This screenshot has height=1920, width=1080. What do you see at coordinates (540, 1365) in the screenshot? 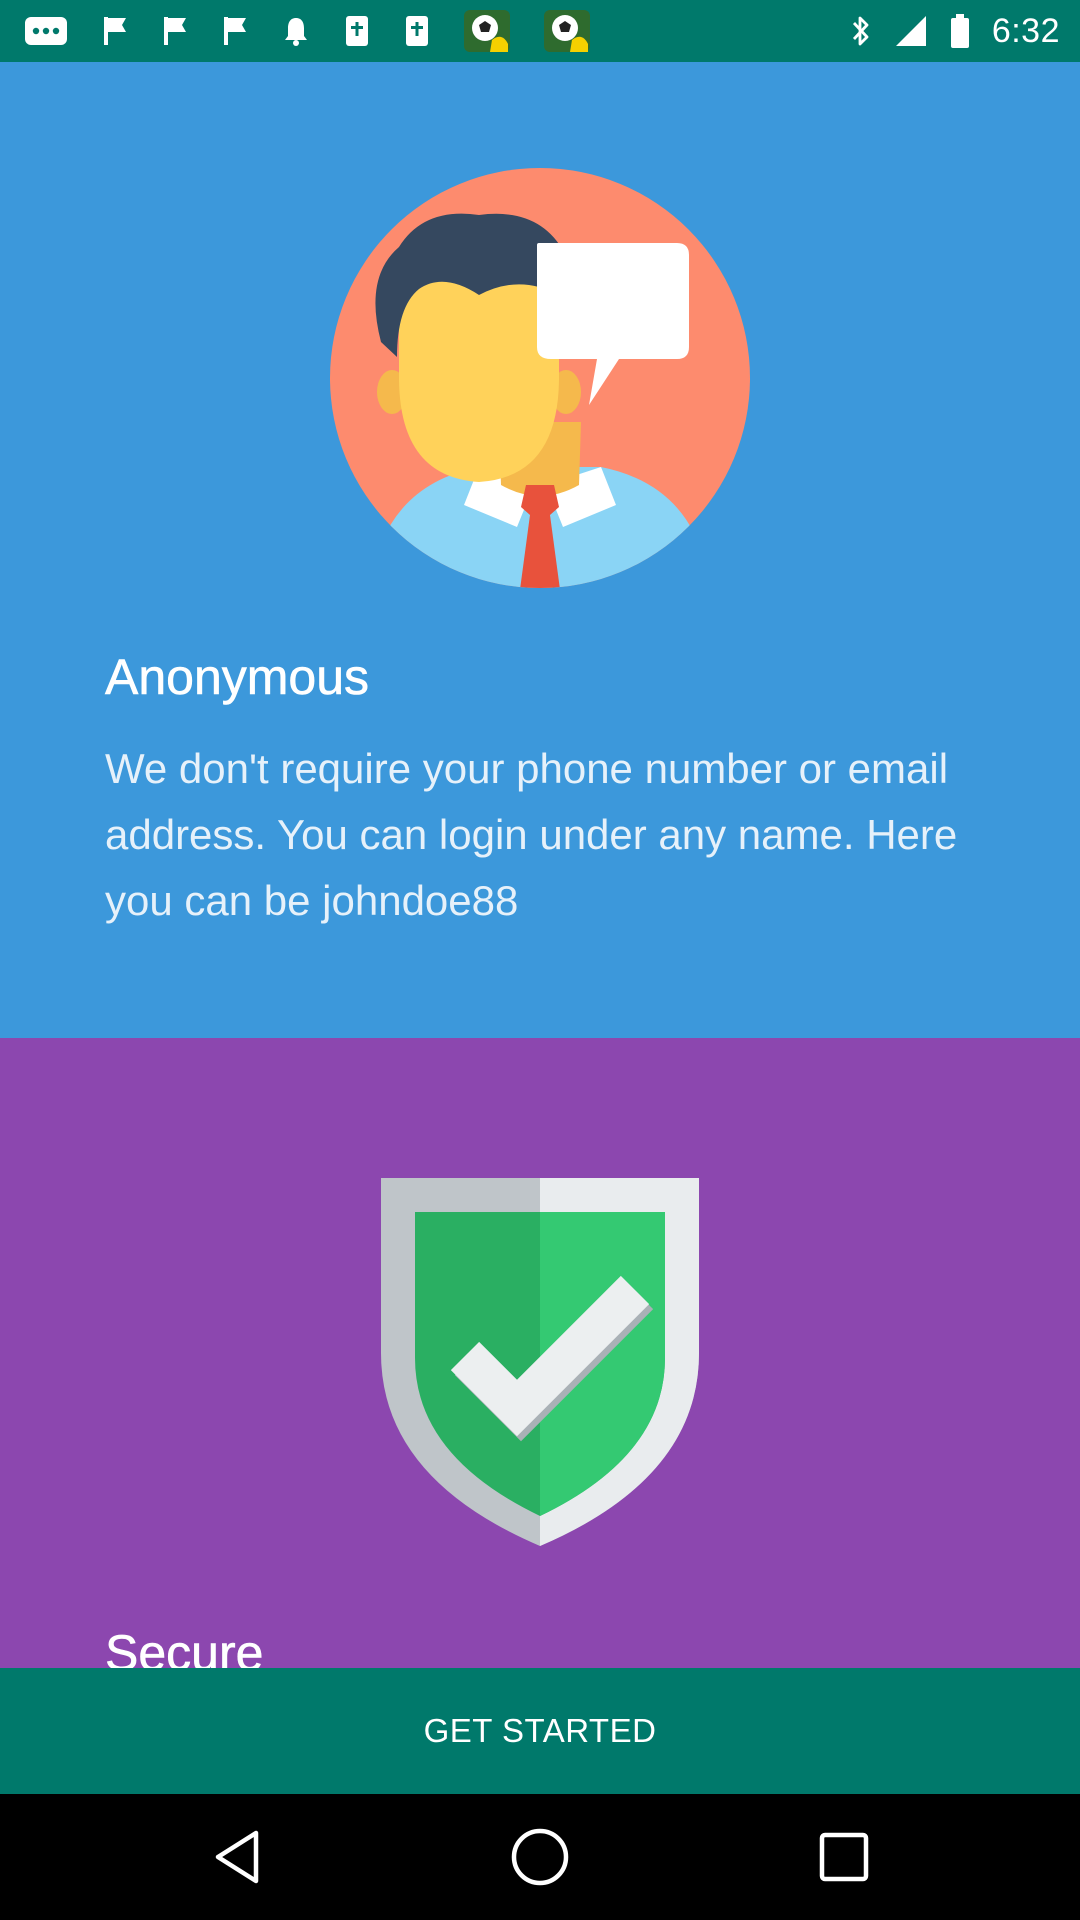
I see `shield-check-icon` at bounding box center [540, 1365].